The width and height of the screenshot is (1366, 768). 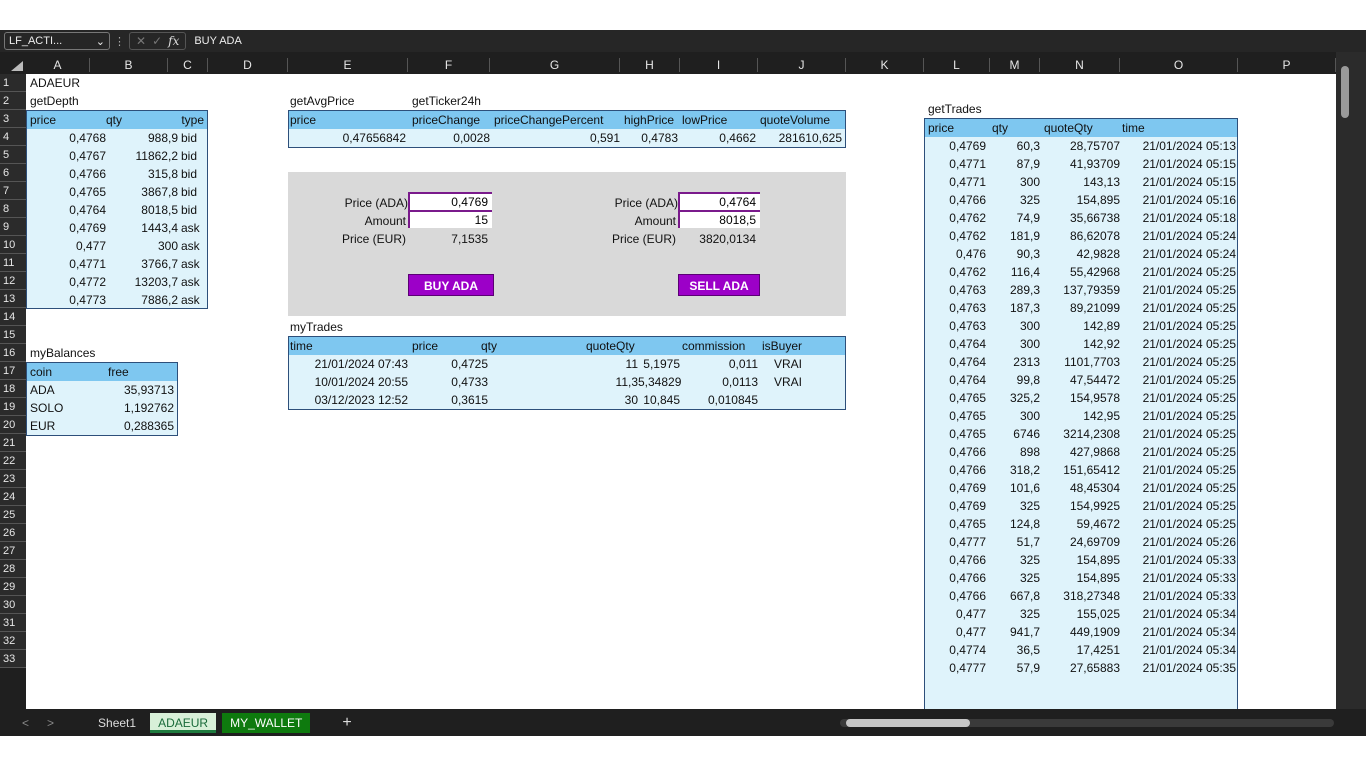 I want to click on trades-cell: 181,9, so click(x=1013, y=236).